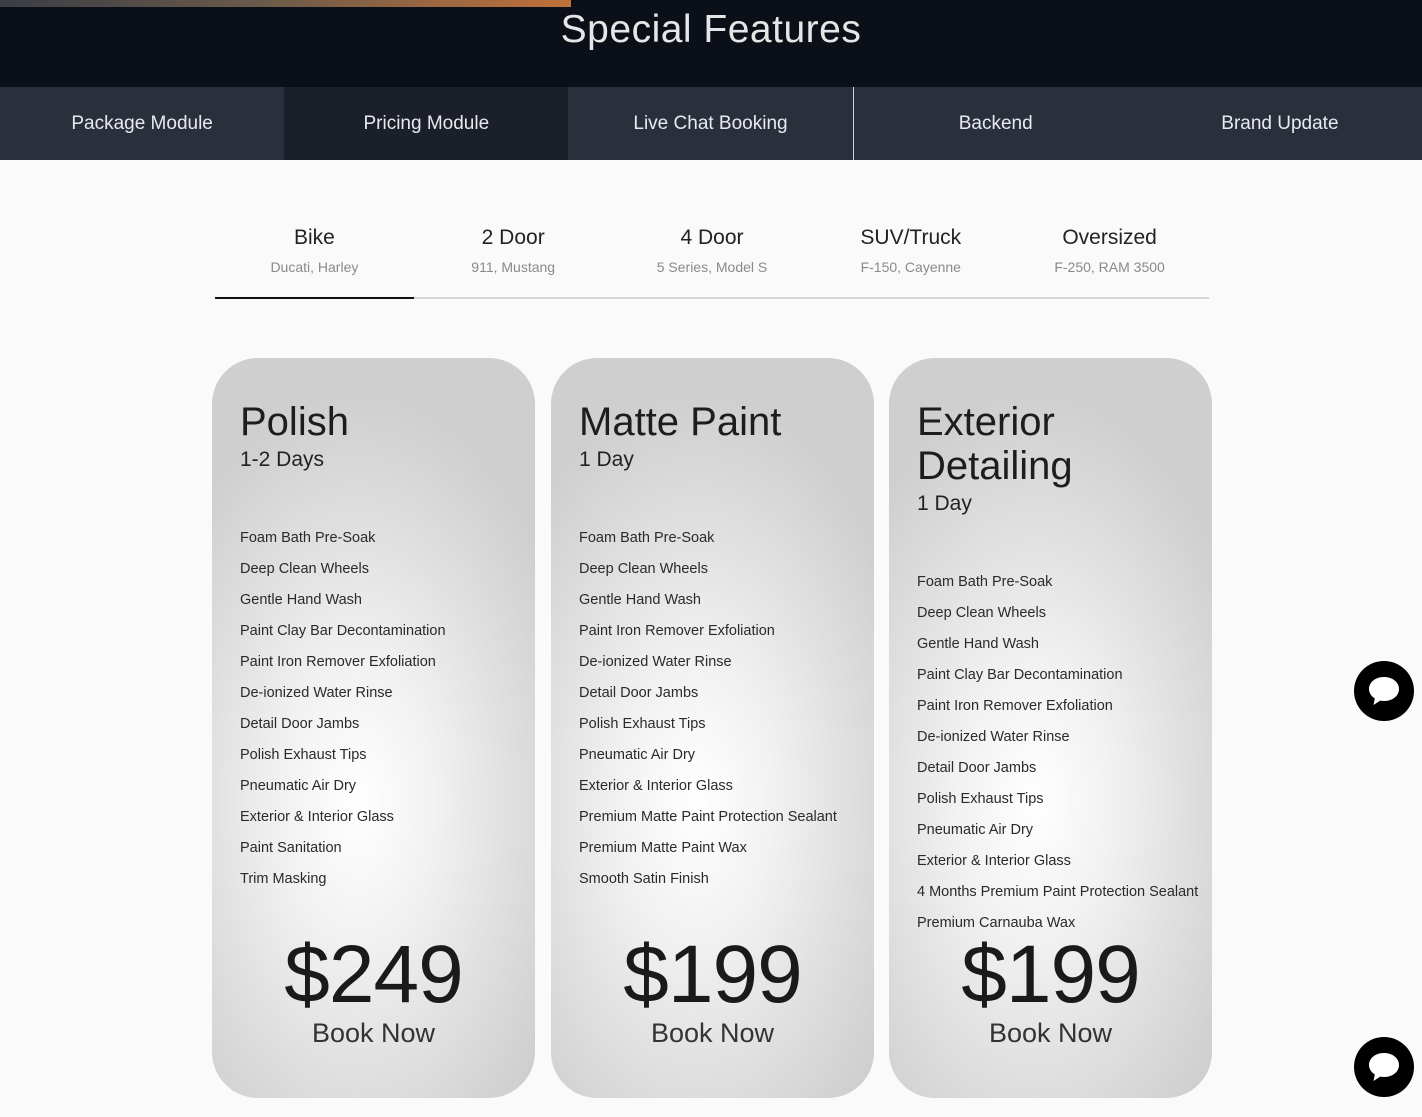 Image resolution: width=1422 pixels, height=1117 pixels. What do you see at coordinates (995, 123) in the screenshot?
I see `tab-backend: Backend` at bounding box center [995, 123].